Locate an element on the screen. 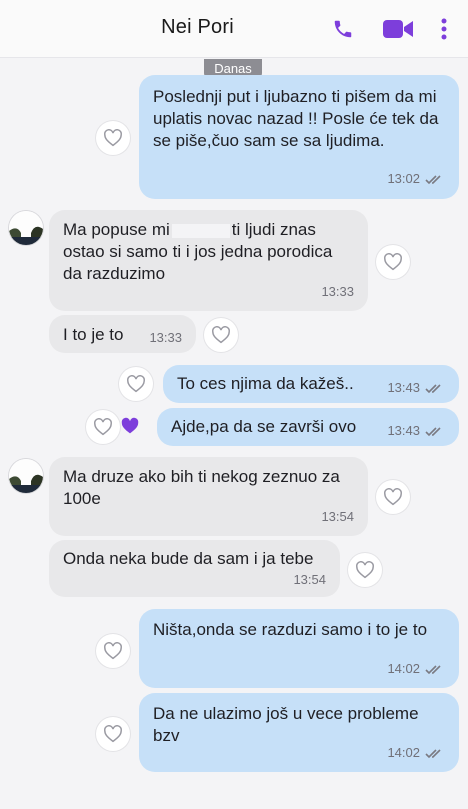  message-time: 13:02 is located at coordinates (403, 178).